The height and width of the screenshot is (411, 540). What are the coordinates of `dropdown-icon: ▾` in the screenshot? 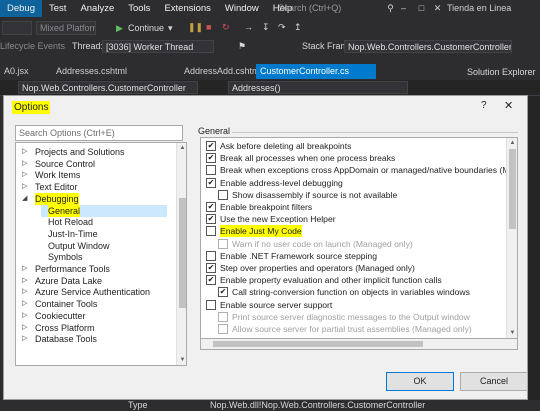 It's located at (170, 28).